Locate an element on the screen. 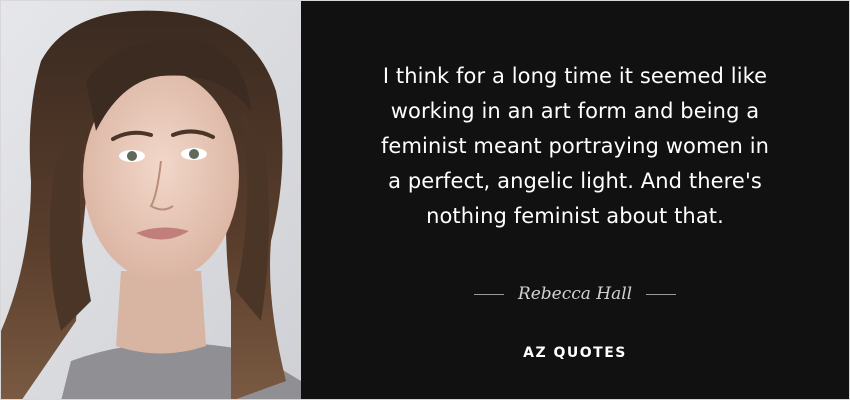 The height and width of the screenshot is (400, 850). quote-line: I think for a long time it seemed like is located at coordinates (575, 76).